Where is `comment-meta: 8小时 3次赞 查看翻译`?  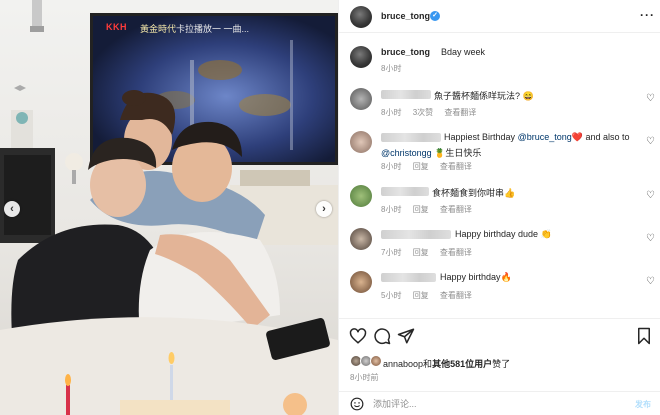 comment-meta: 8小时 3次赞 查看翻译 is located at coordinates (433, 112).